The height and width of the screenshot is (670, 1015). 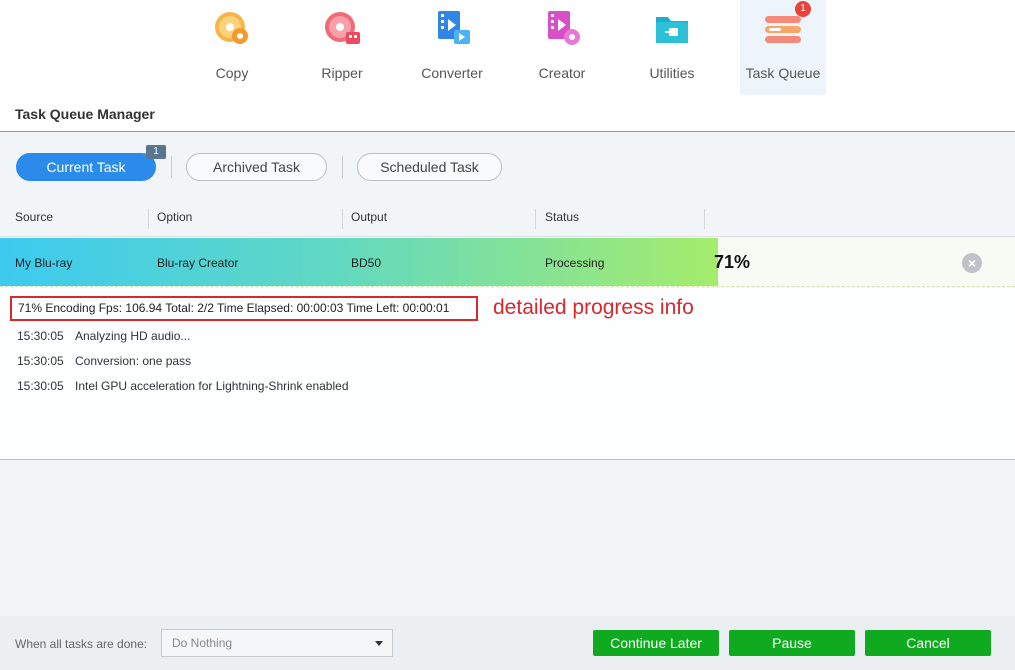 What do you see at coordinates (342, 28) in the screenshot?
I see `ripper-disc-icon` at bounding box center [342, 28].